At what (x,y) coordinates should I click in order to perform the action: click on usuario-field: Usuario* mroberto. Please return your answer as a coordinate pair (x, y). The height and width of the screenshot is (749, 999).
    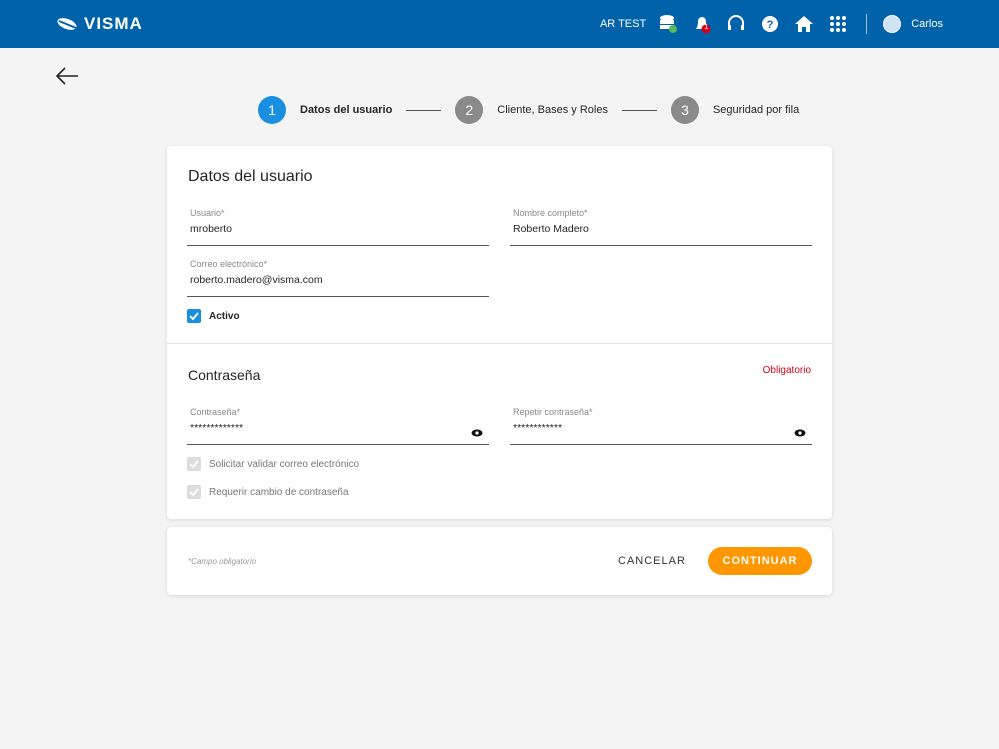
    Looking at the image, I should click on (338, 227).